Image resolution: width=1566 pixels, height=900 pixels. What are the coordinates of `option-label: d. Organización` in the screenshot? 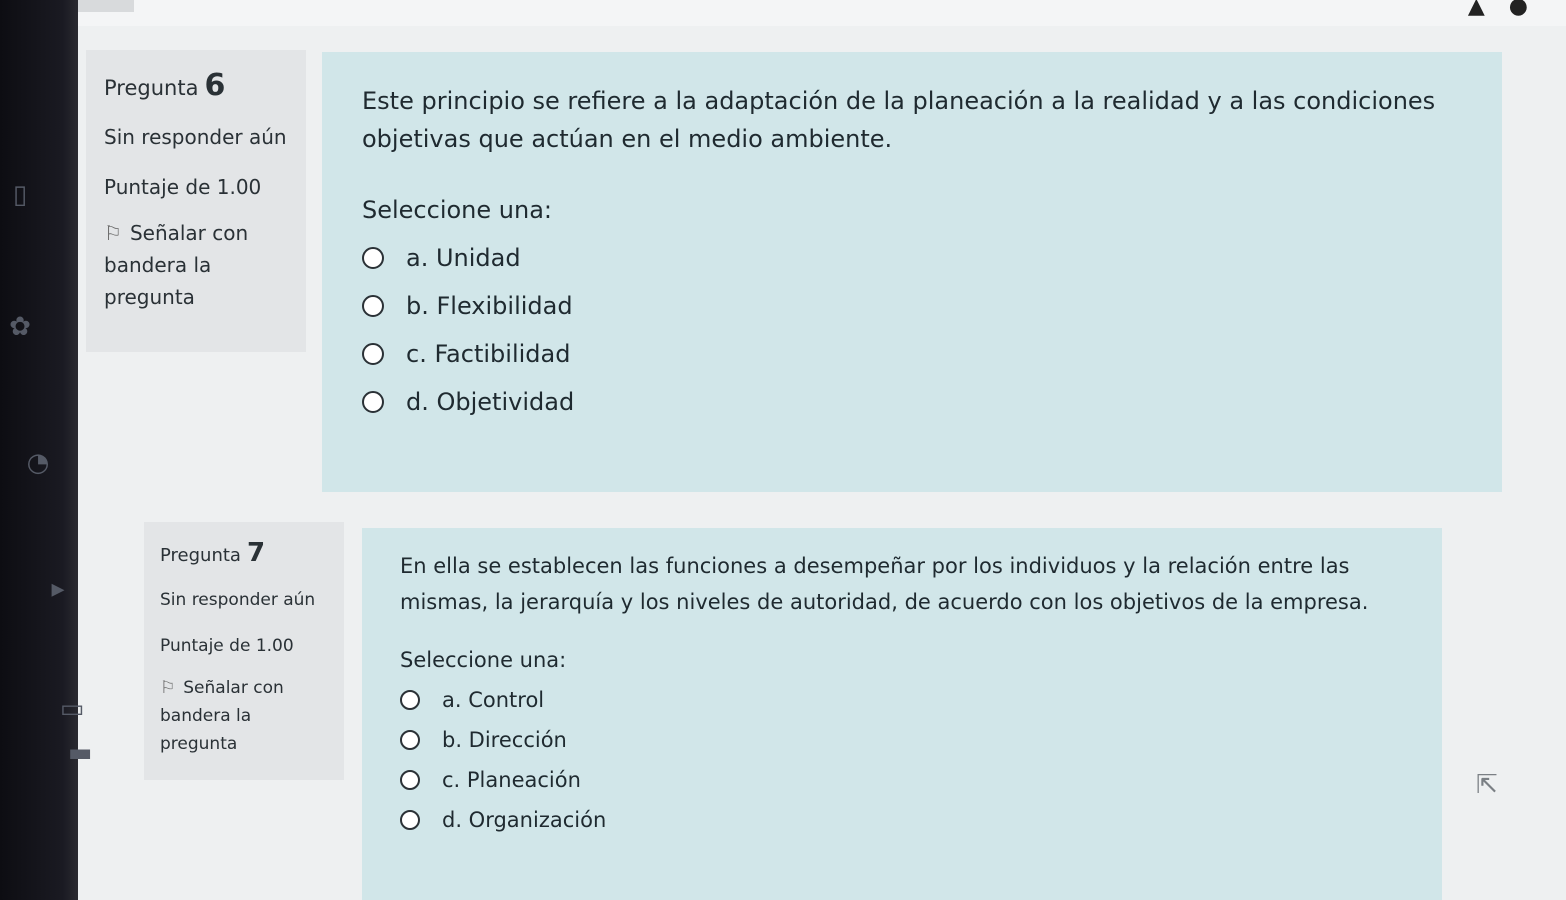 It's located at (524, 820).